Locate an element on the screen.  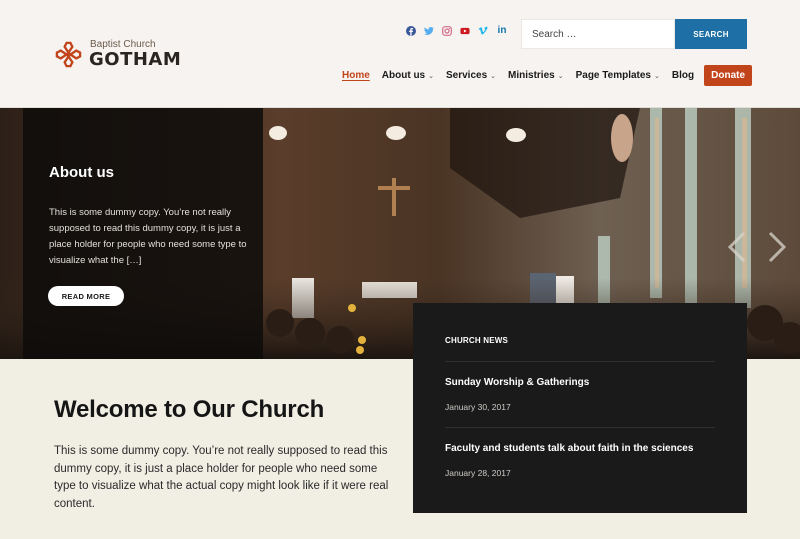
nav-item-services: Services ⌄ is located at coordinates (471, 75).